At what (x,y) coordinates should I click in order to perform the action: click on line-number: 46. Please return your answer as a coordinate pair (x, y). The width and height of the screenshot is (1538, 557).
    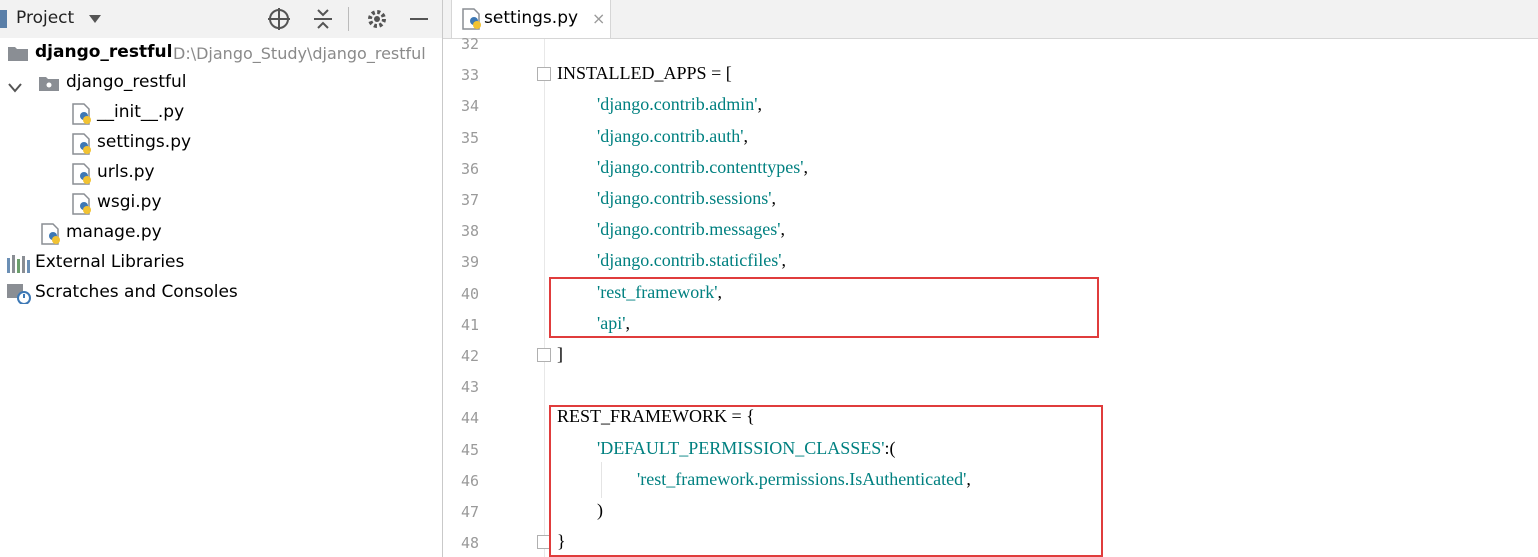
    Looking at the image, I should click on (469, 480).